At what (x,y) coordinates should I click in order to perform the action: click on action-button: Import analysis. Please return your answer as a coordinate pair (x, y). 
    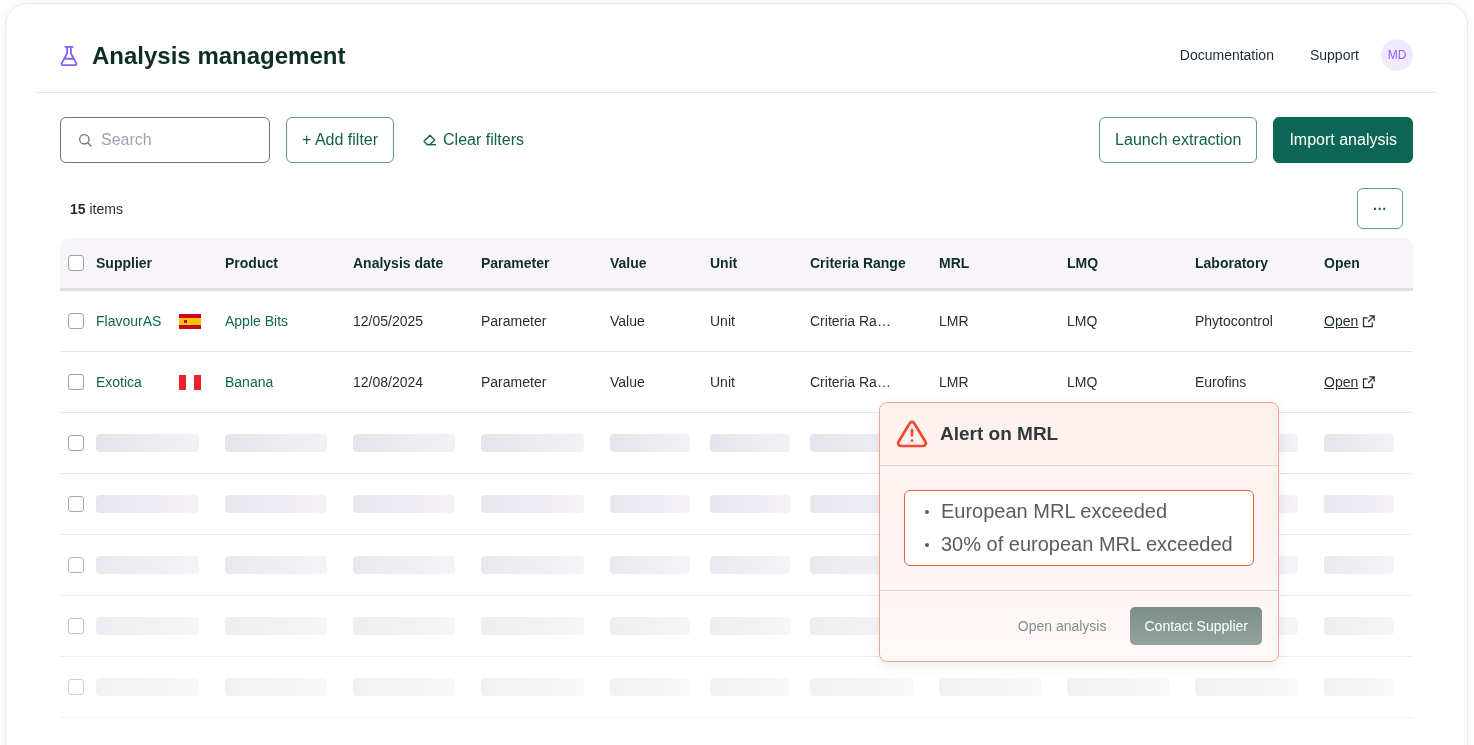
    Looking at the image, I should click on (1343, 140).